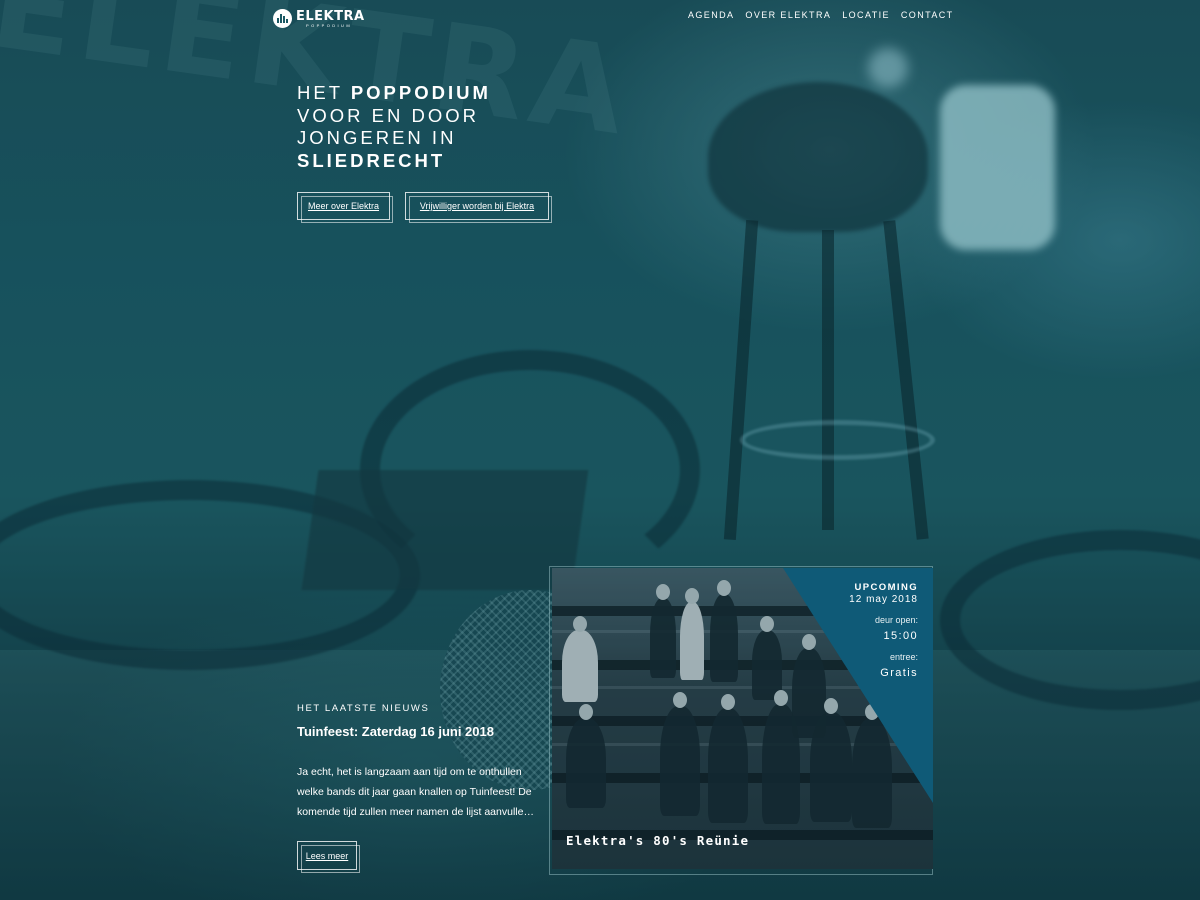  I want to click on site-logo: ELEKTRA POPPODIUM, so click(319, 18).